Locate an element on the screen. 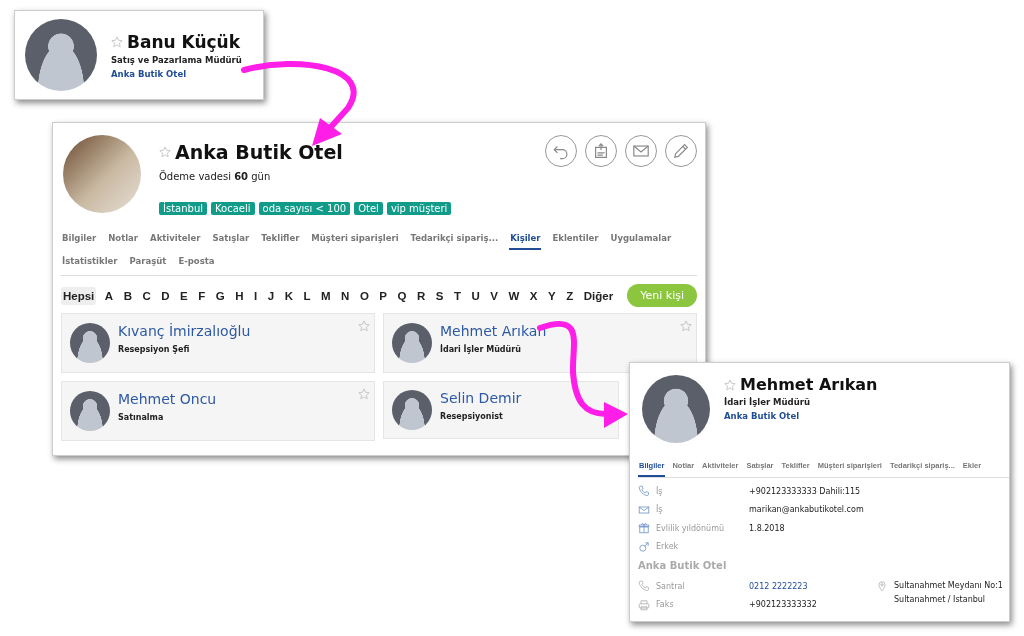 The width and height of the screenshot is (1024, 636). tab: Paraşüt is located at coordinates (148, 262).